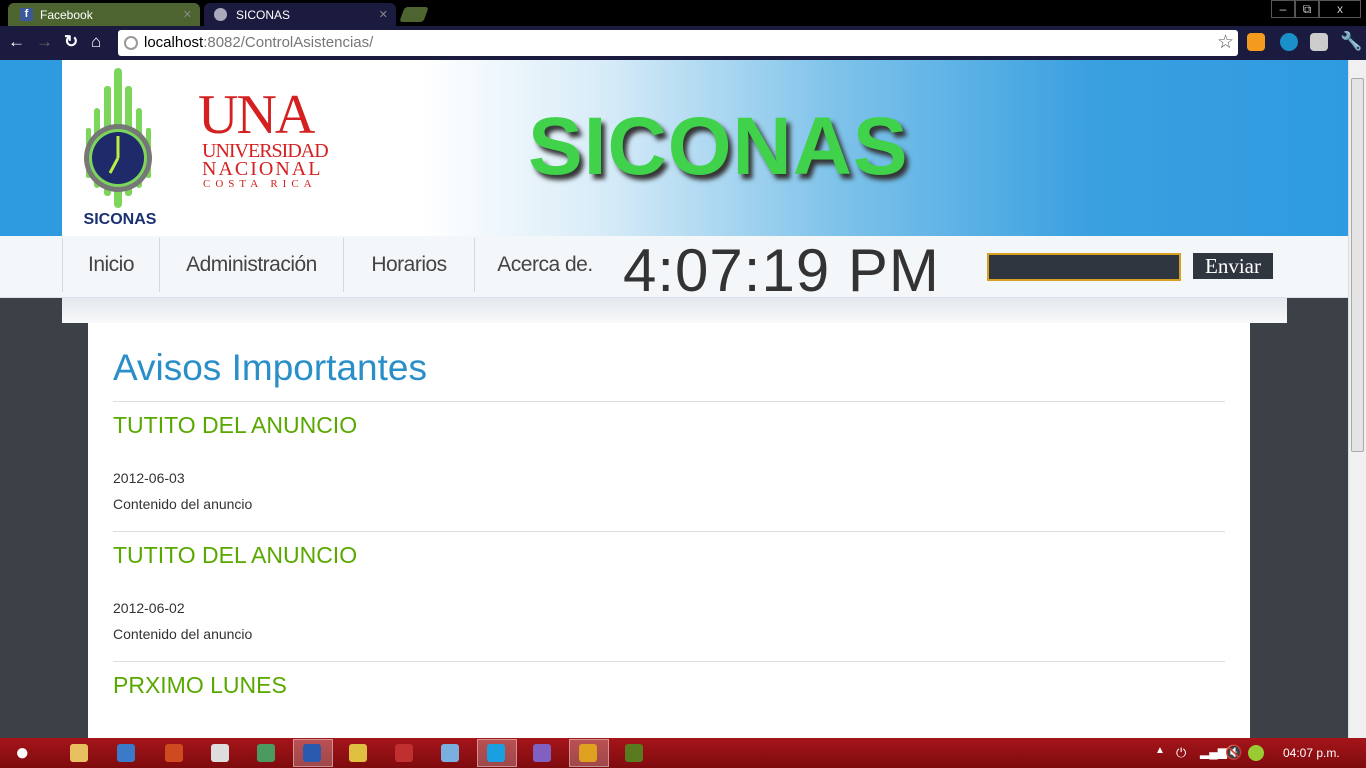 The image size is (1366, 768). Describe the element at coordinates (16, 42) in the screenshot. I see `back-icon: ←` at that location.